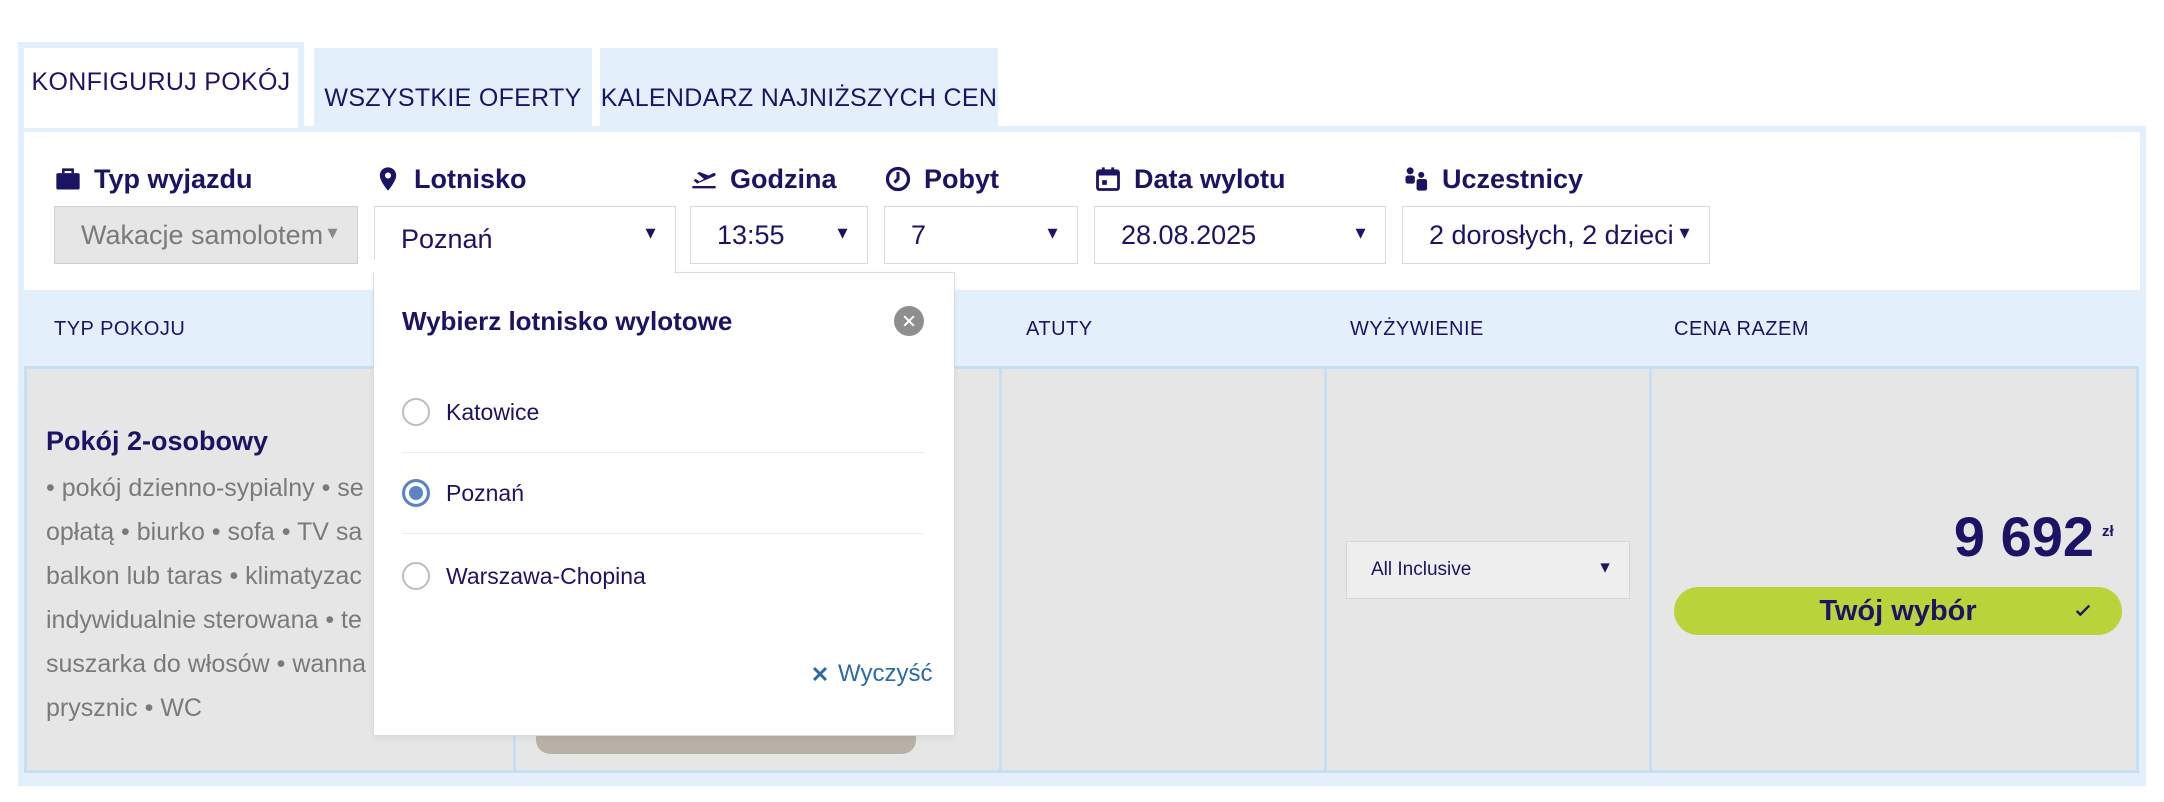 Image resolution: width=2164 pixels, height=802 pixels. Describe the element at coordinates (388, 179) in the screenshot. I see `map-pin-icon` at that location.